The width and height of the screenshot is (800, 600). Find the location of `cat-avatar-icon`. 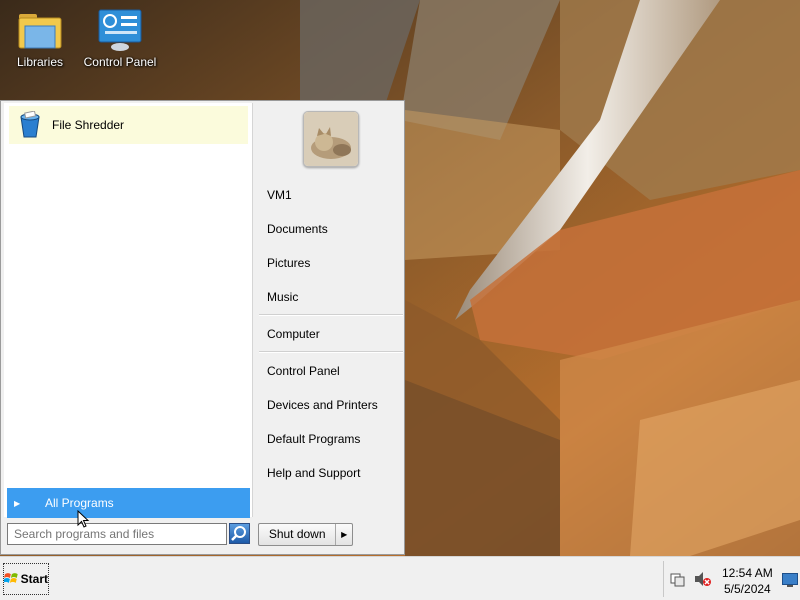

cat-avatar-icon is located at coordinates (331, 139).